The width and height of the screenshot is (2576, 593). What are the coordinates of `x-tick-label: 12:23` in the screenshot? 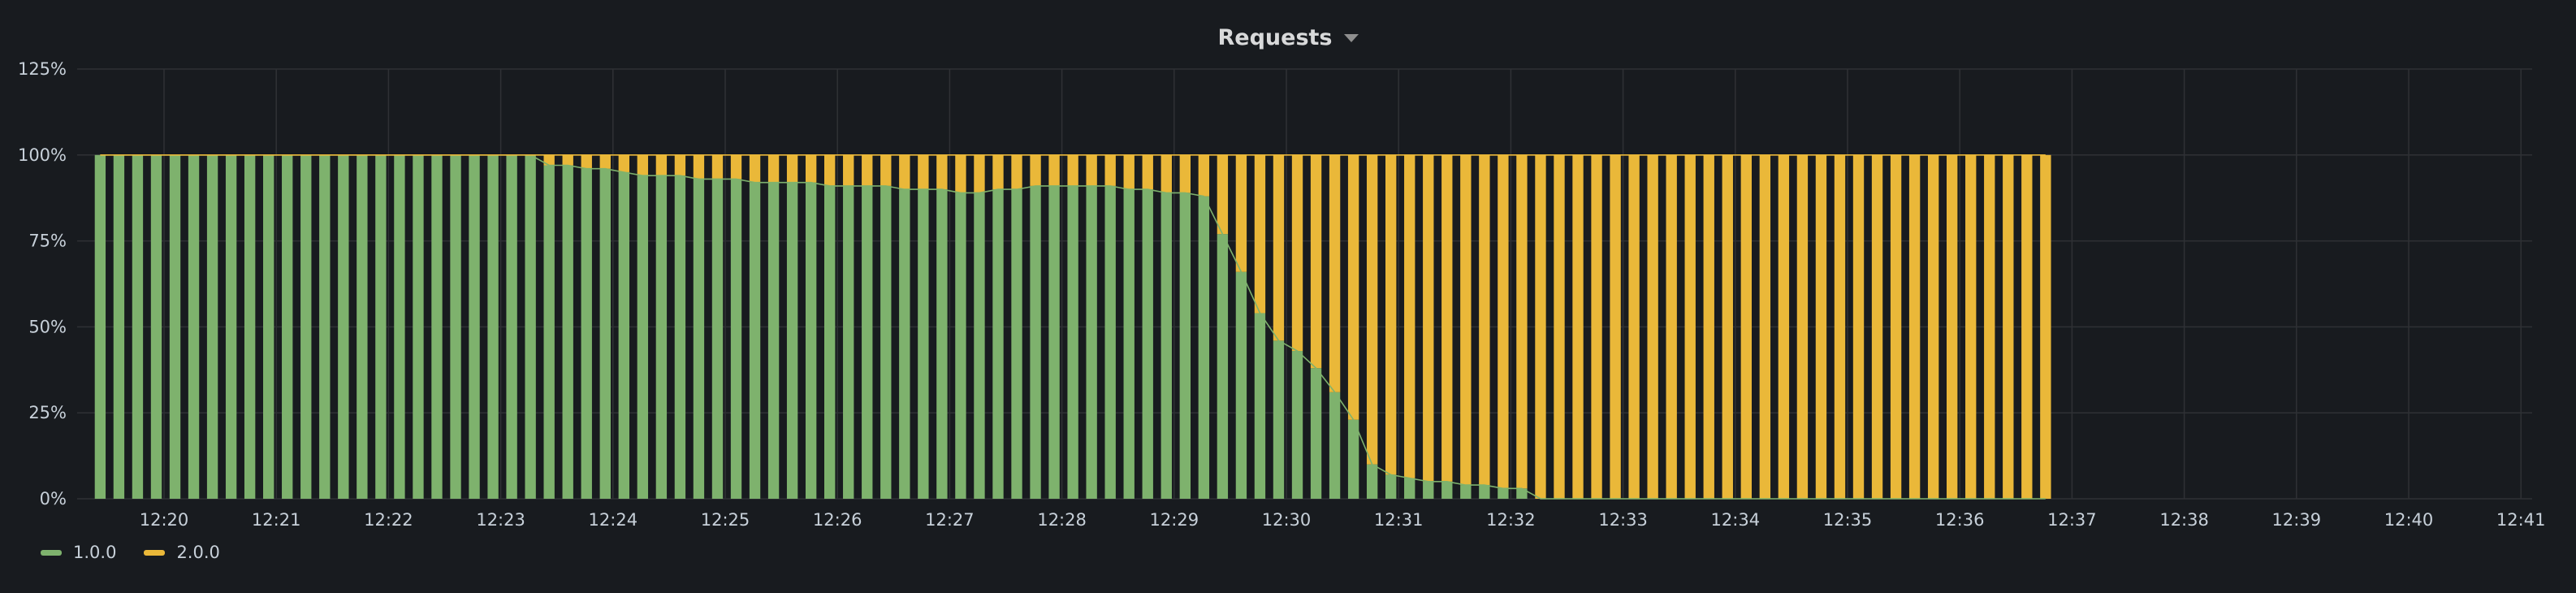 It's located at (500, 520).